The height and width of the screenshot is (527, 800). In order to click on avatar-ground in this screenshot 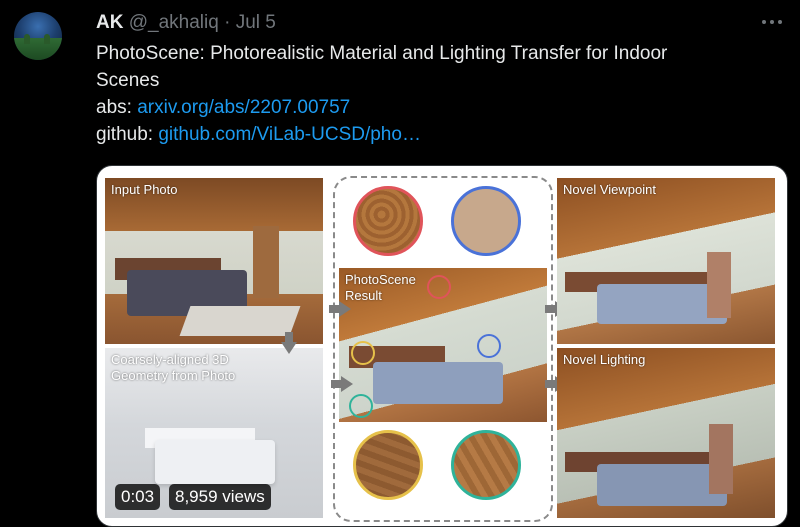, I will do `click(38, 49)`.